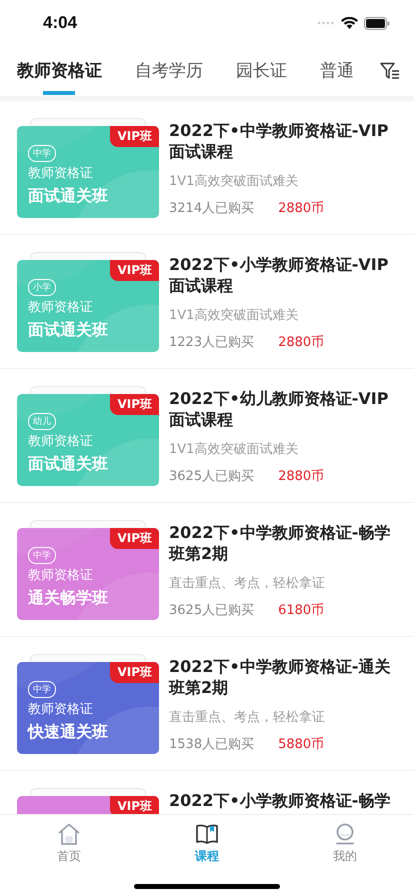 The width and height of the screenshot is (414, 896). I want to click on course-title: 2022下•幼儿教师资格证-VIP面试课程, so click(281, 409).